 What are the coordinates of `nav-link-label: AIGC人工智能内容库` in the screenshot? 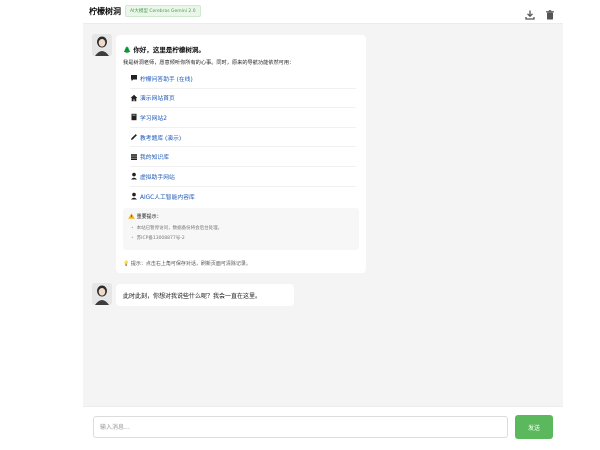 It's located at (167, 197).